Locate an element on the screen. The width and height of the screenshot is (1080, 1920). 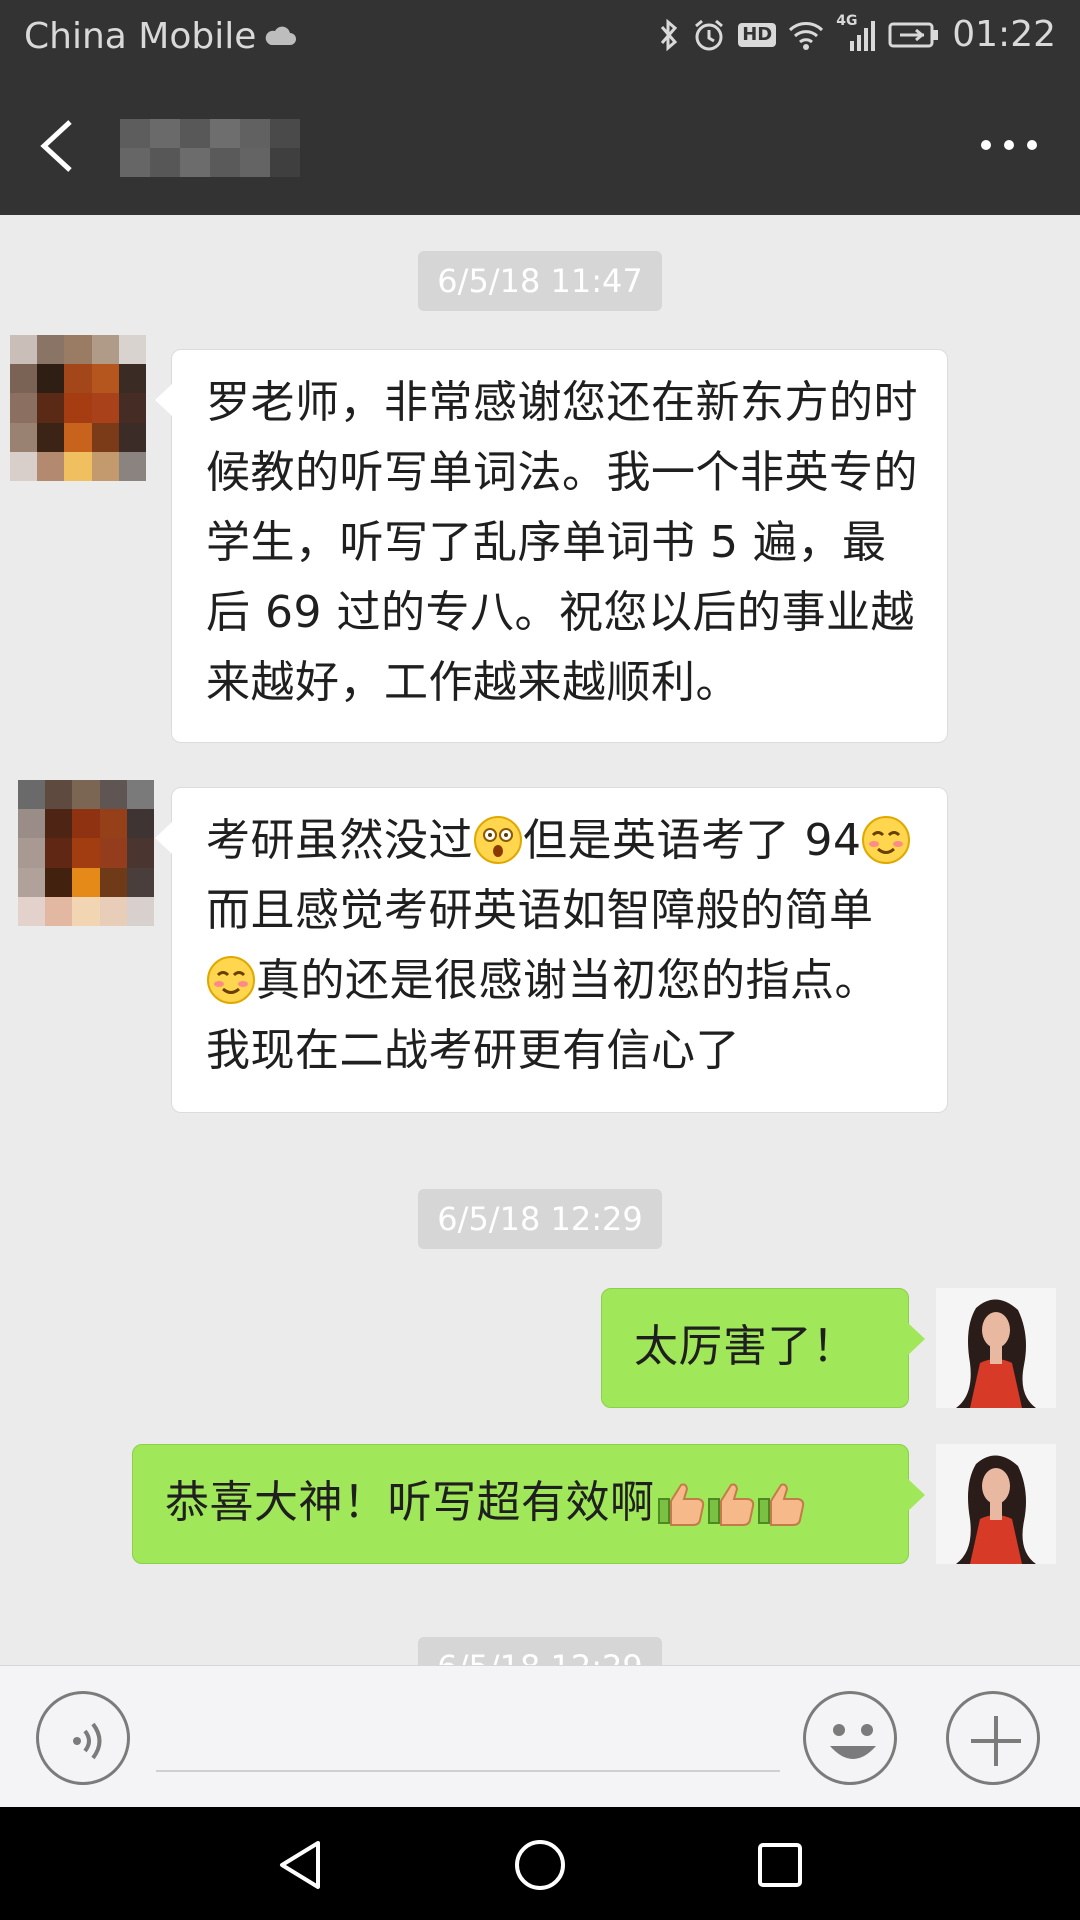
chat-title-pixelated is located at coordinates (210, 148).